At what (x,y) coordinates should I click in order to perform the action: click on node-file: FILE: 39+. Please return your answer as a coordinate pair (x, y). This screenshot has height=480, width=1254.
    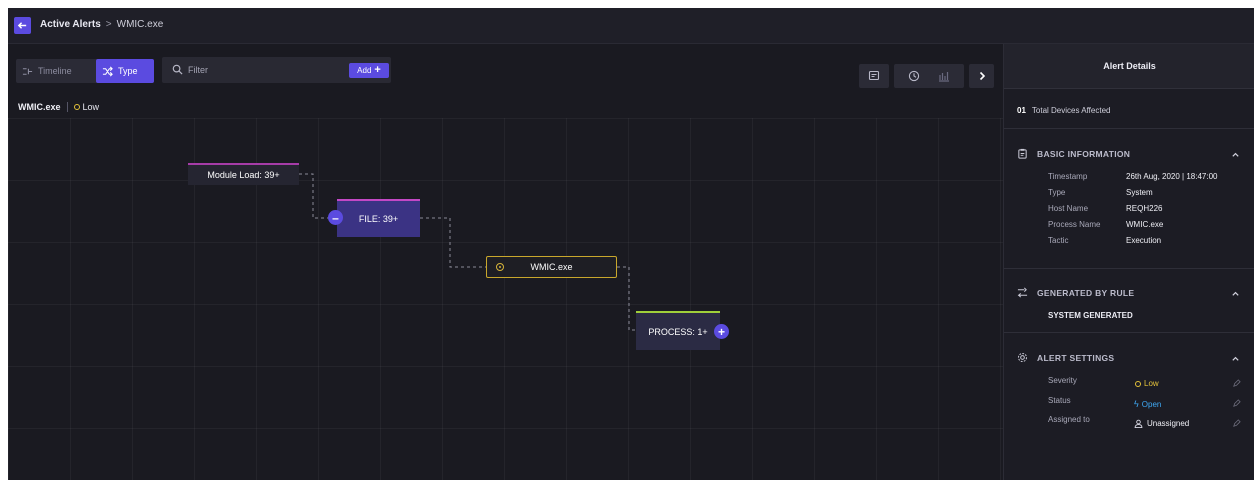
    Looking at the image, I should click on (378, 218).